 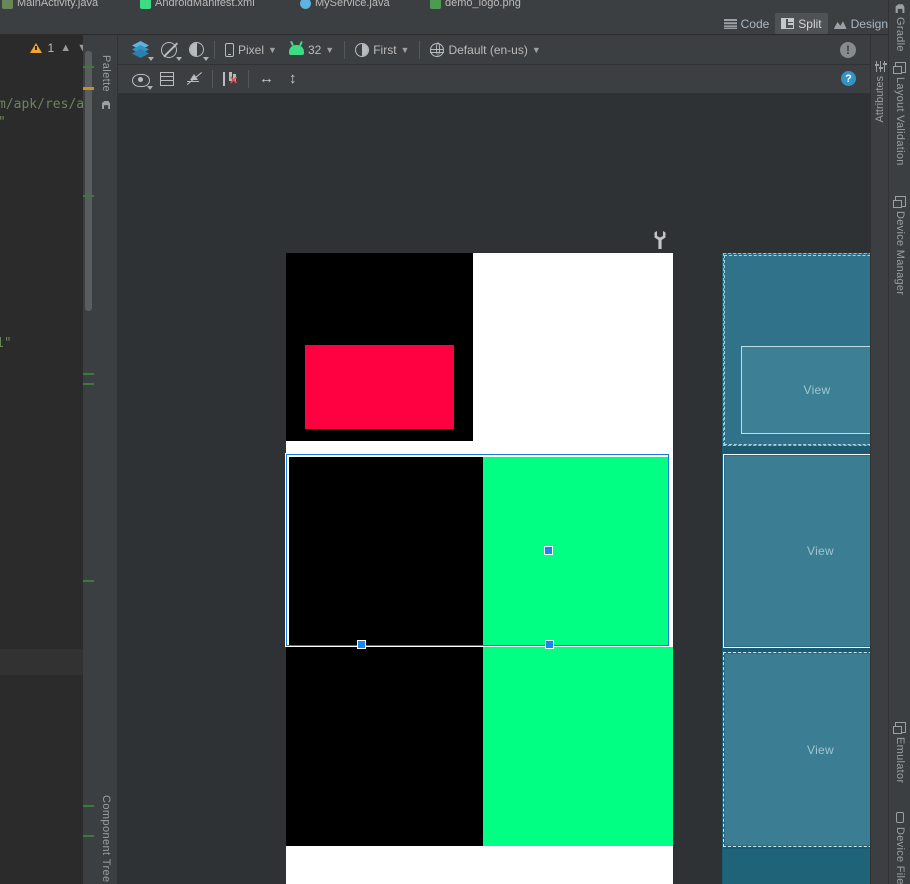 I want to click on layout-validation-label: Layout Validation, so click(x=900, y=121).